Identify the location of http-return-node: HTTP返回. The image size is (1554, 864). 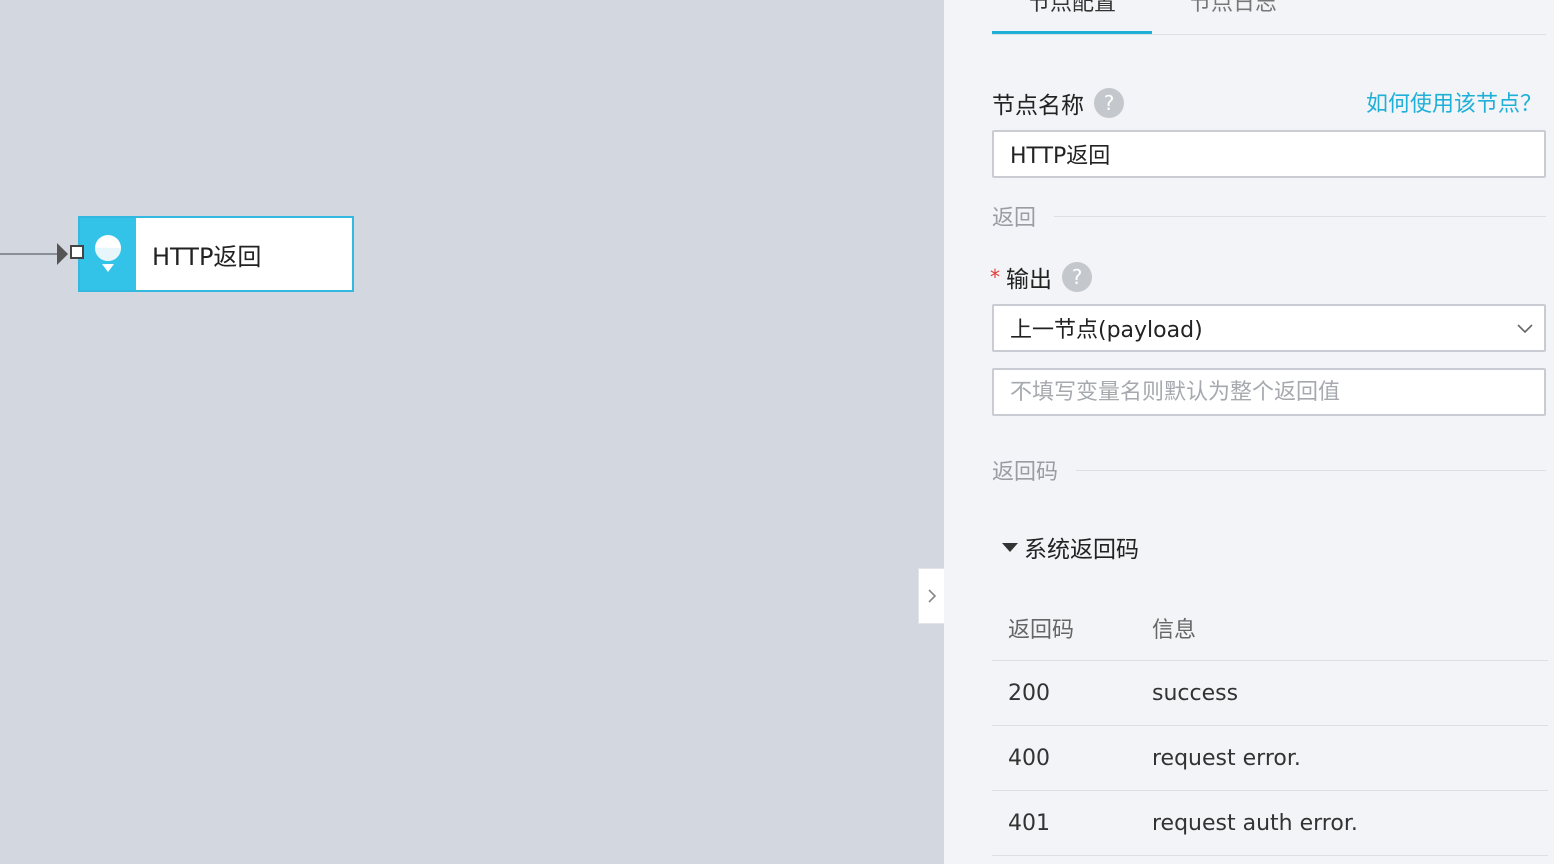
(216, 254).